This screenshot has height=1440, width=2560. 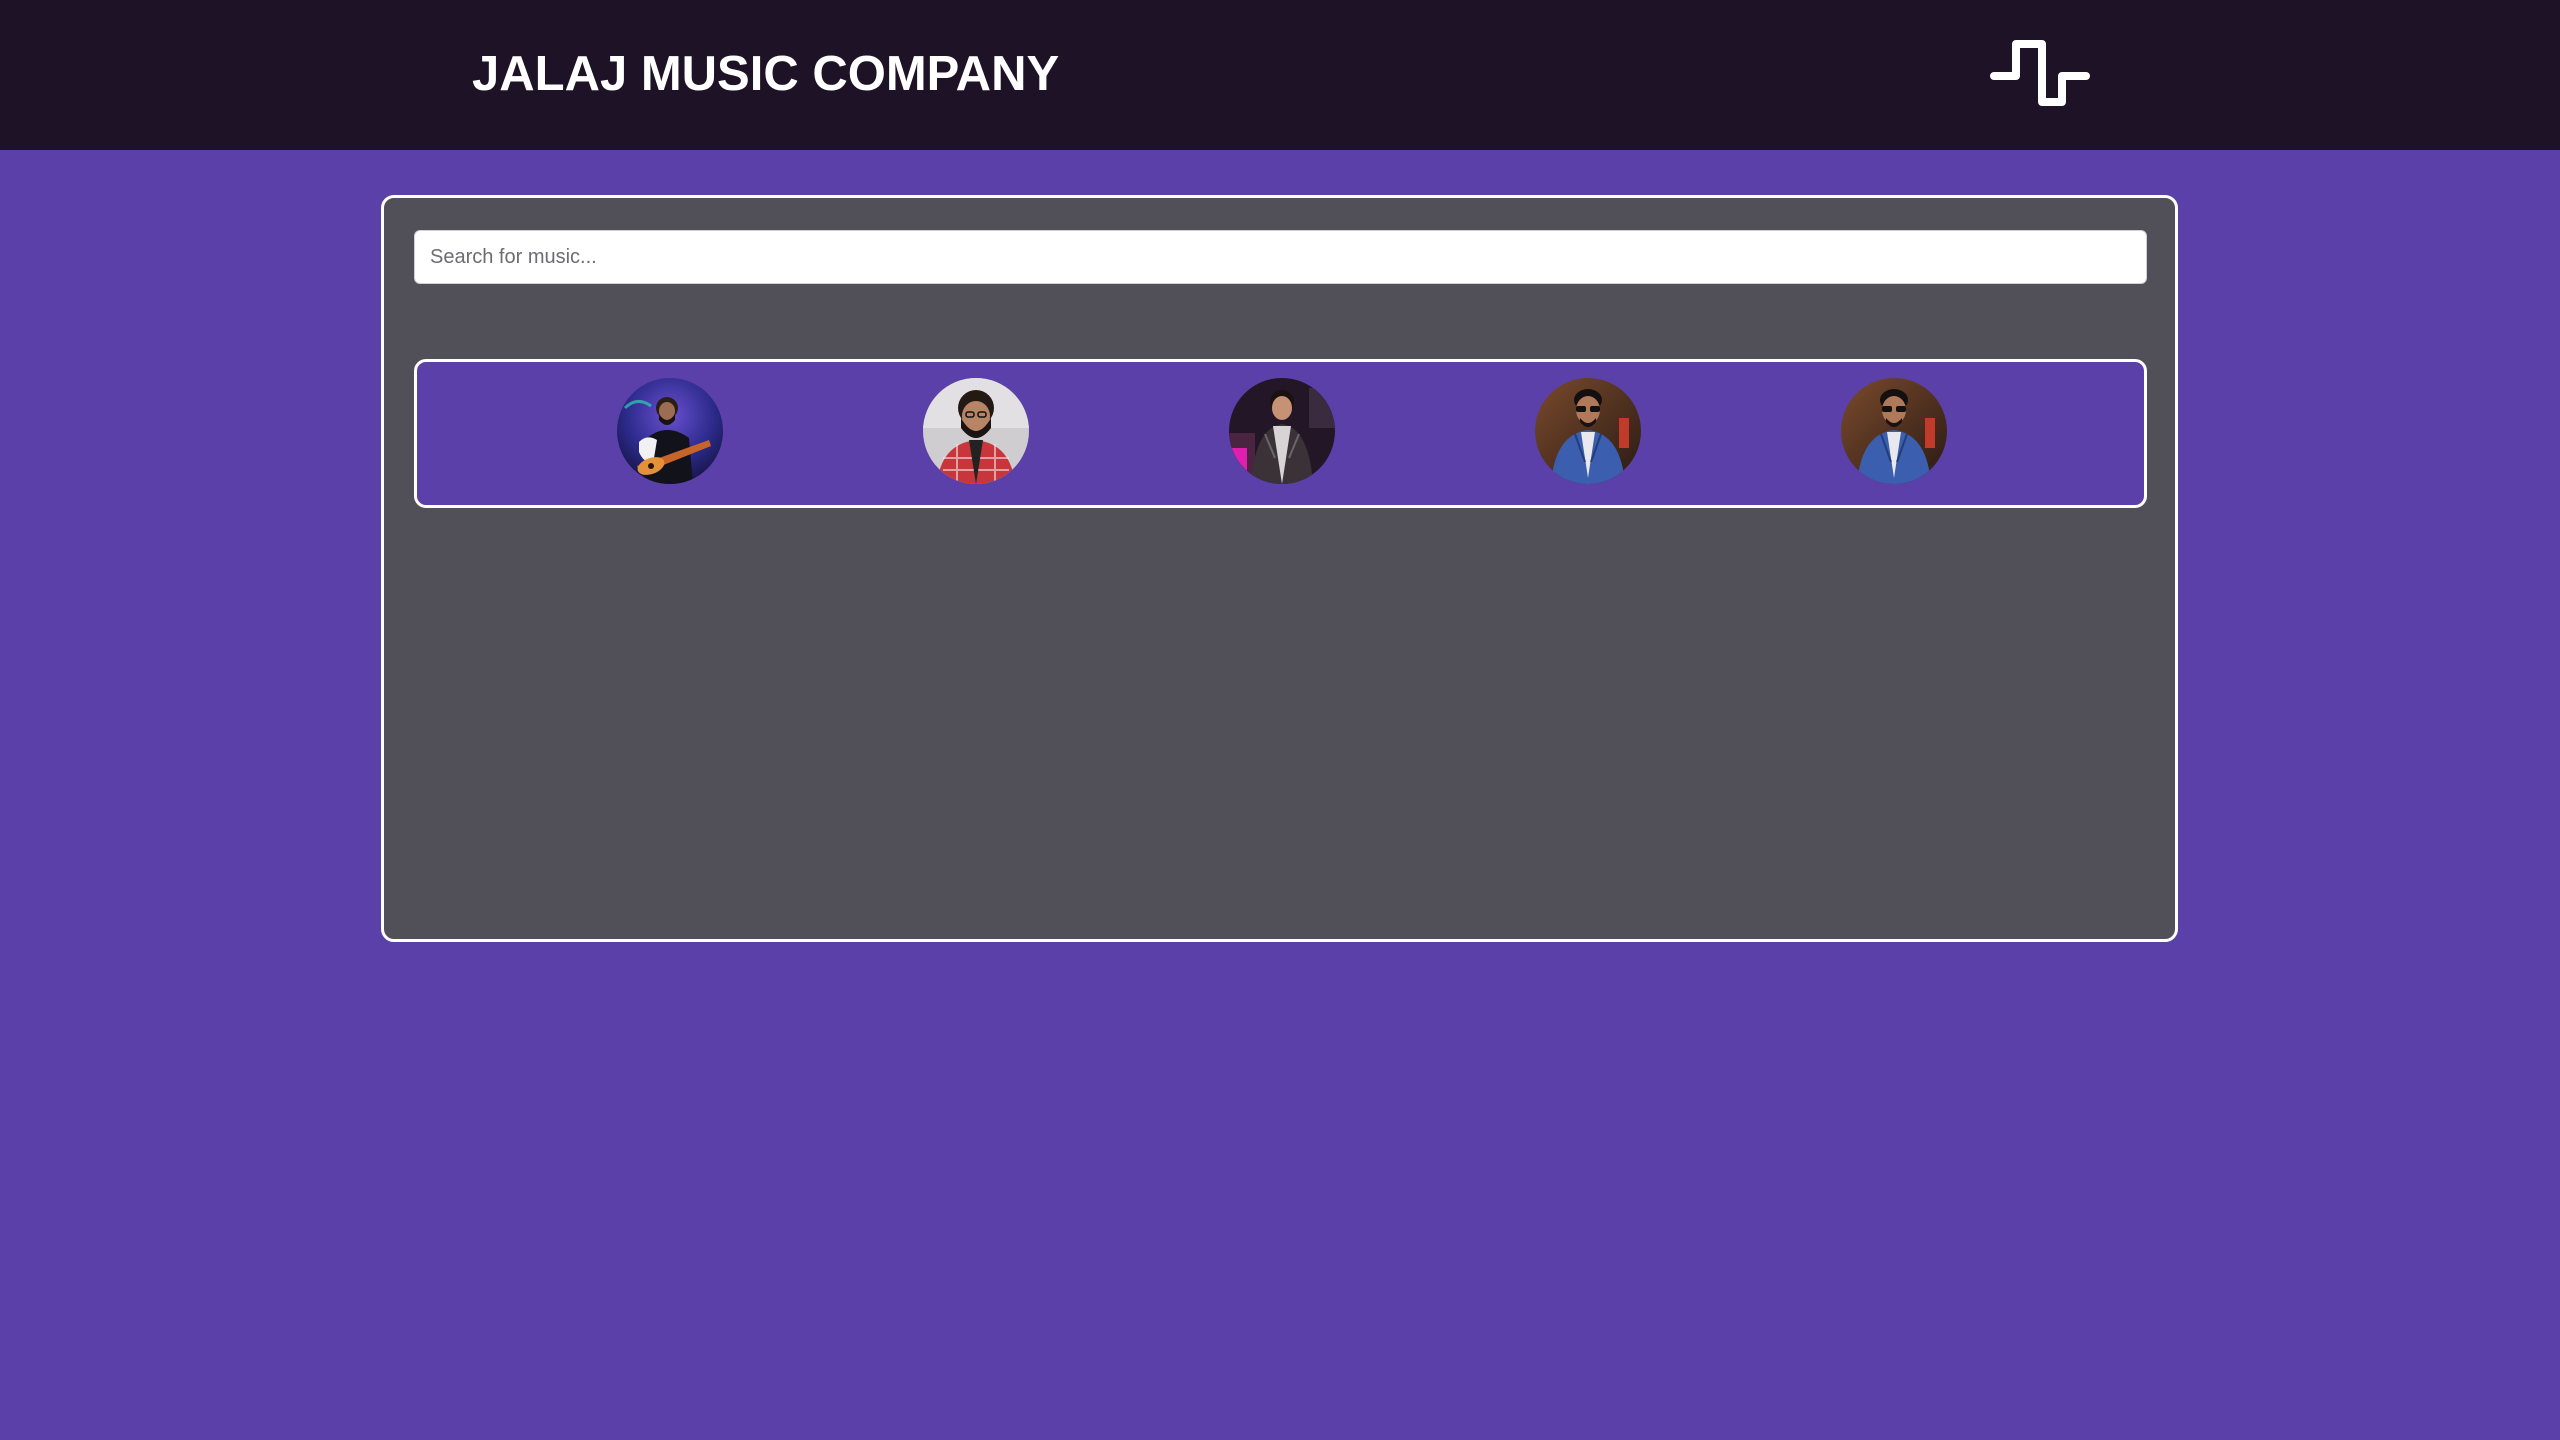 What do you see at coordinates (1280, 75) in the screenshot?
I see `top-header: JALAJ MUSIC COMPANY` at bounding box center [1280, 75].